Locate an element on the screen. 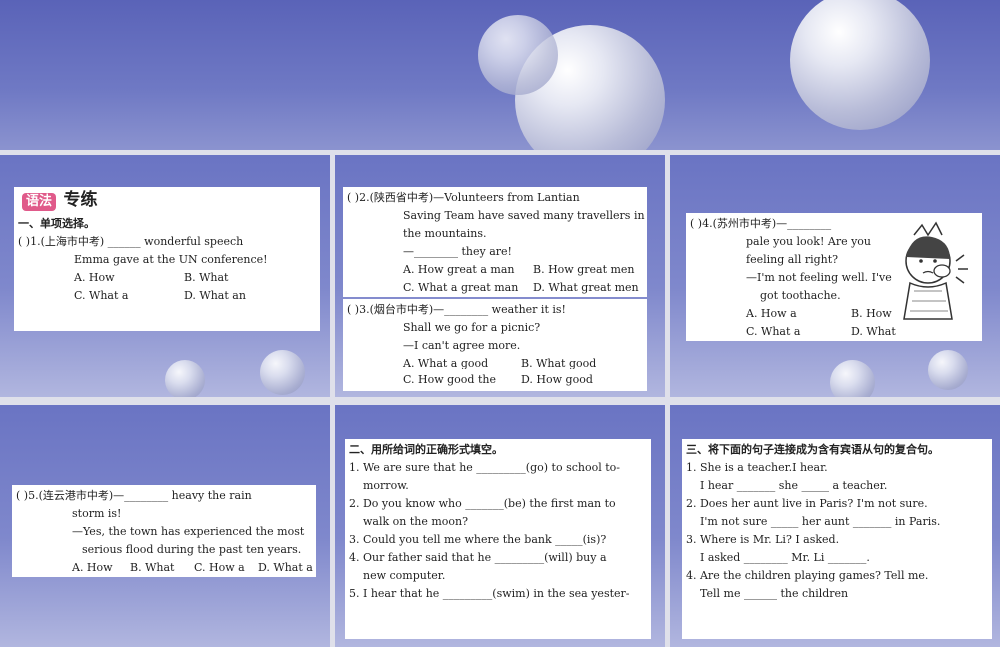  decorative-sphere-right is located at coordinates (860, 65).